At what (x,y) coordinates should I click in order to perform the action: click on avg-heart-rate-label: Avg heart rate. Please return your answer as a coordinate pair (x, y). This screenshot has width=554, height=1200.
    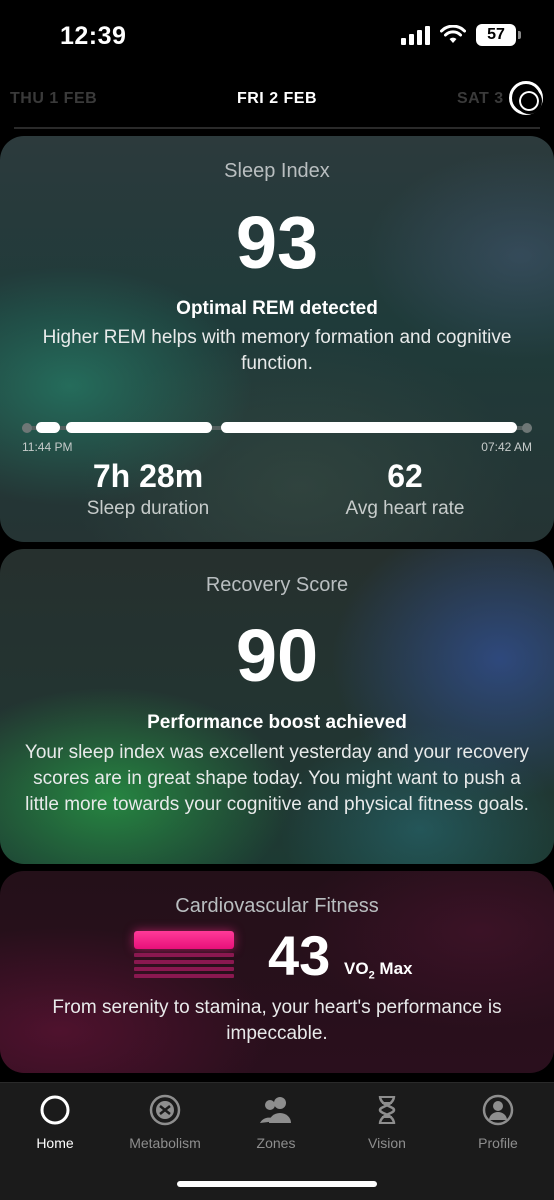
    Looking at the image, I should click on (405, 508).